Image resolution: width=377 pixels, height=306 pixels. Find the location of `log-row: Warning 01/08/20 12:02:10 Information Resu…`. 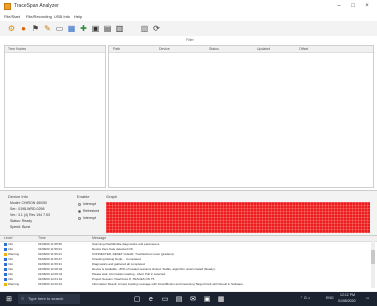

log-row: Warning 01/08/20 12:02:10 Information Resu… is located at coordinates (185, 284).